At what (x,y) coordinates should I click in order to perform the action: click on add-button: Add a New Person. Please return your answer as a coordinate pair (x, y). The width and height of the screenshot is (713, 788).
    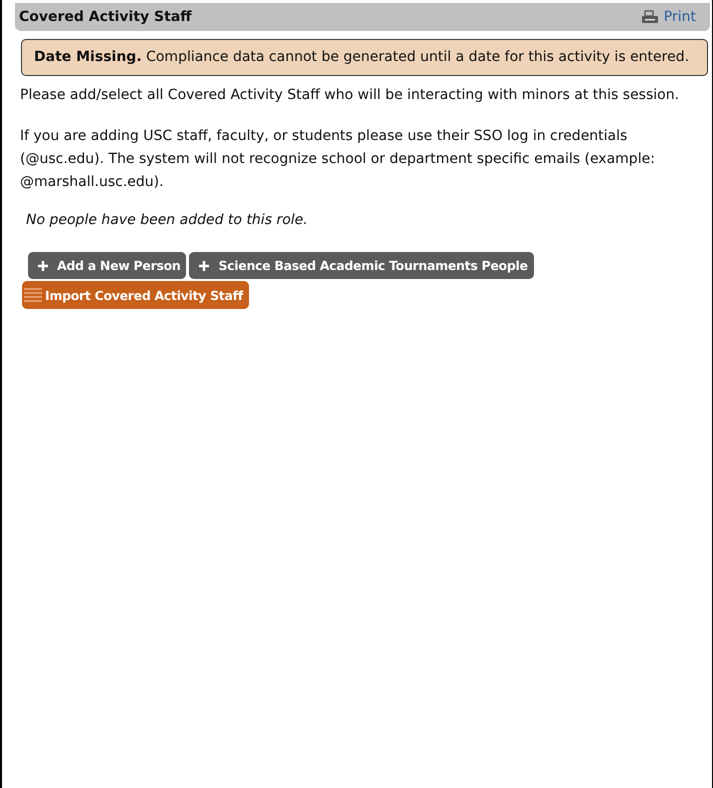
    Looking at the image, I should click on (107, 265).